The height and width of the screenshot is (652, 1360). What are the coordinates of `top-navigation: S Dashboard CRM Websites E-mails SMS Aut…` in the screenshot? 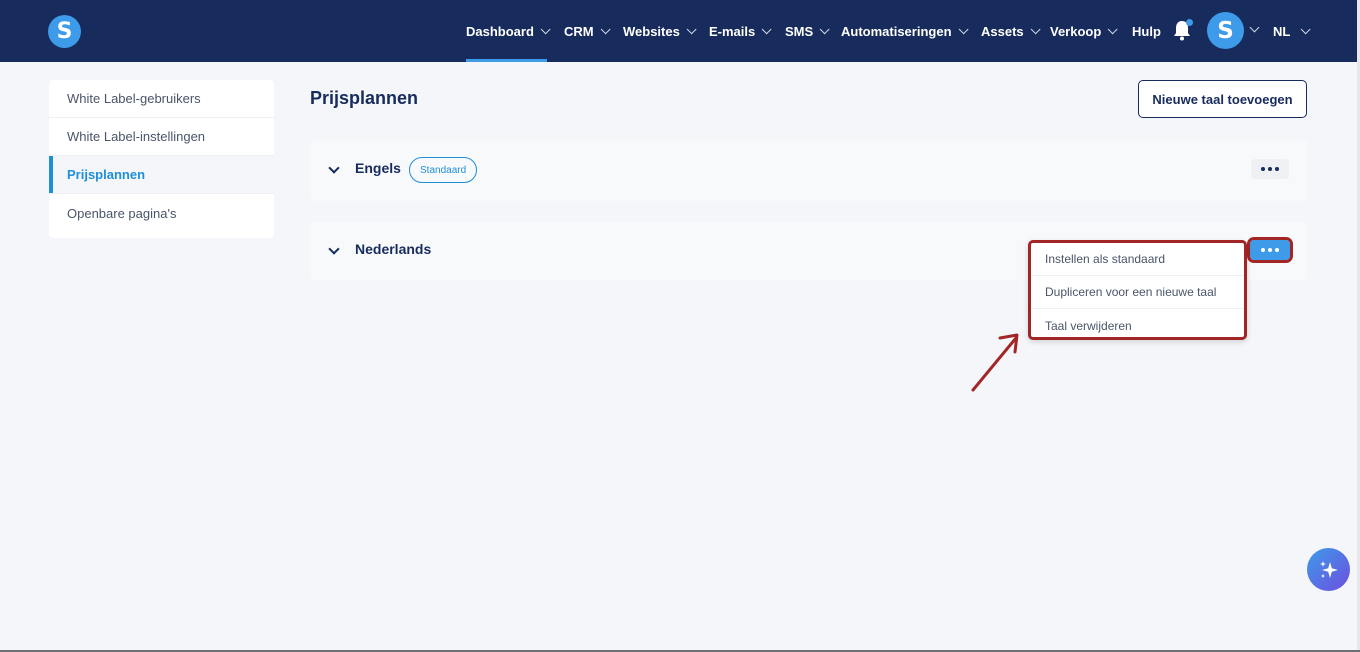 It's located at (678, 31).